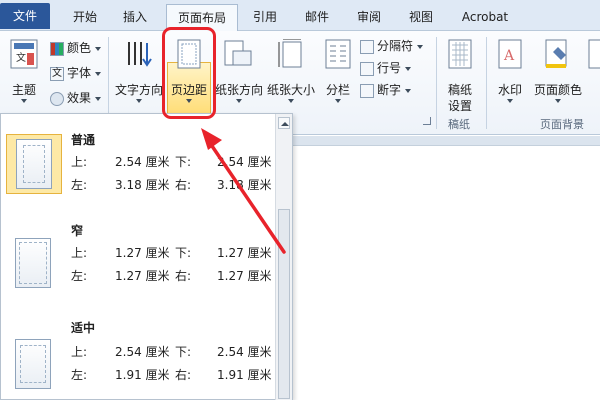 Image resolution: width=600 pixels, height=400 pixels. What do you see at coordinates (189, 73) in the screenshot?
I see `highlight-ring` at bounding box center [189, 73].